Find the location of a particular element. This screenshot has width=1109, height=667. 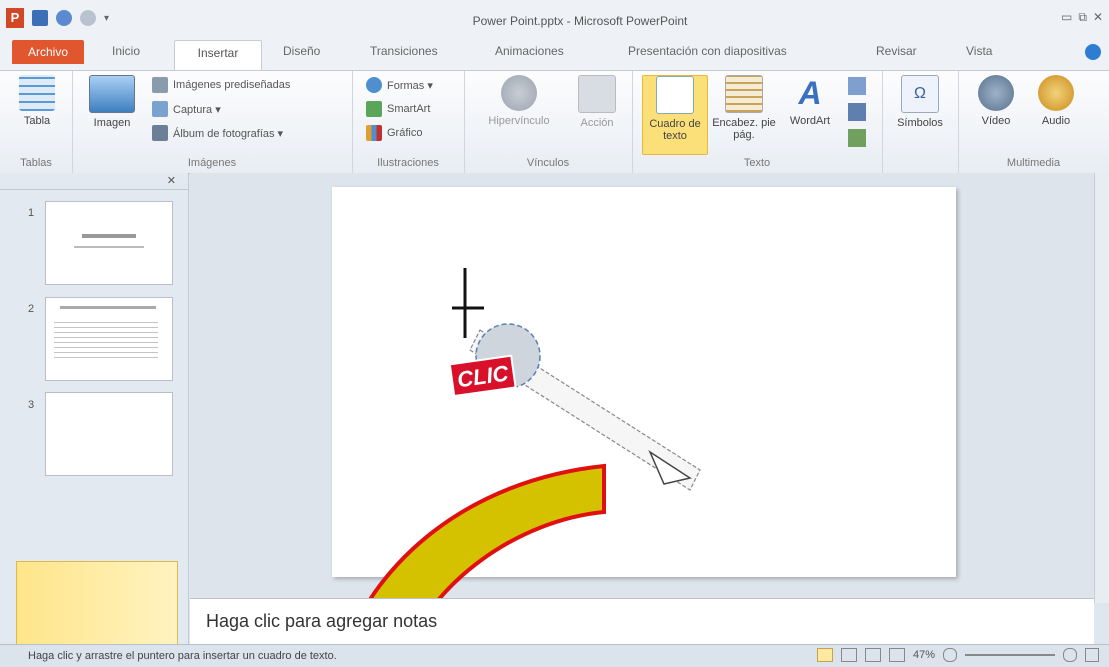

zoom-slider is located at coordinates (1010, 655).